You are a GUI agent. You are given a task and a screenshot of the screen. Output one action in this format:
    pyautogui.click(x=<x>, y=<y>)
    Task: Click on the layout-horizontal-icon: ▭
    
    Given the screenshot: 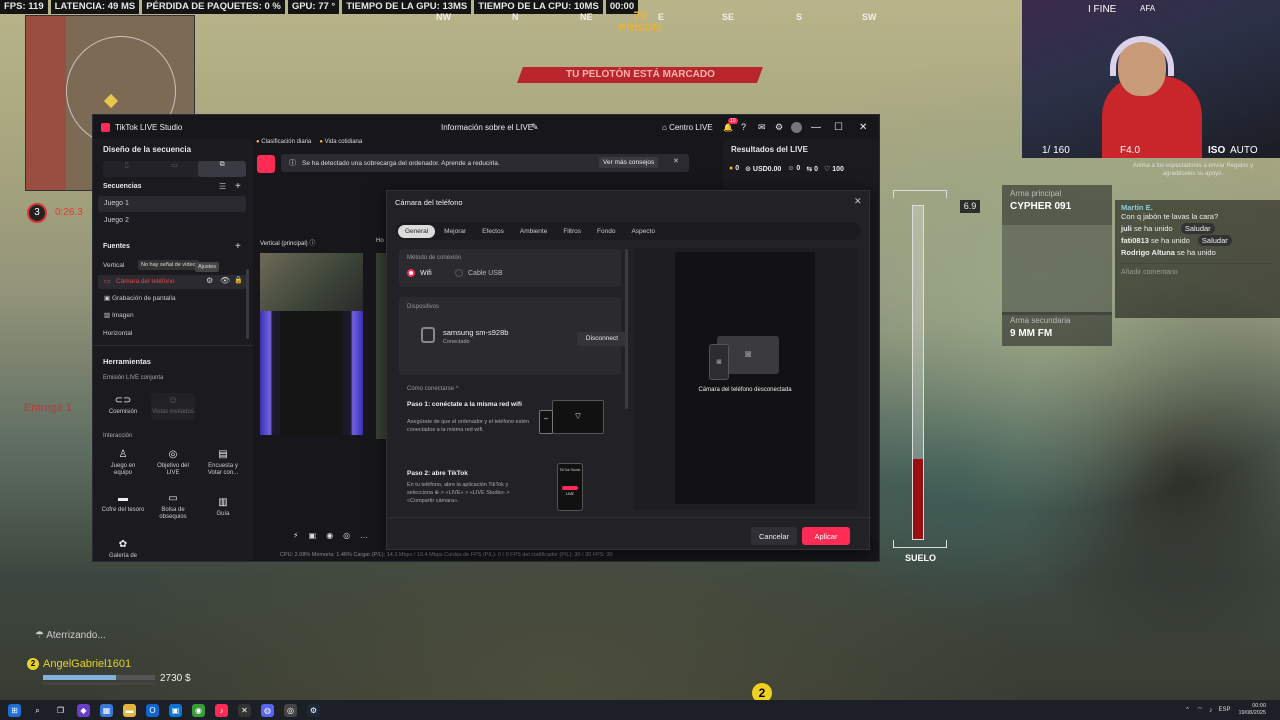 What is the action you would take?
    pyautogui.click(x=175, y=169)
    